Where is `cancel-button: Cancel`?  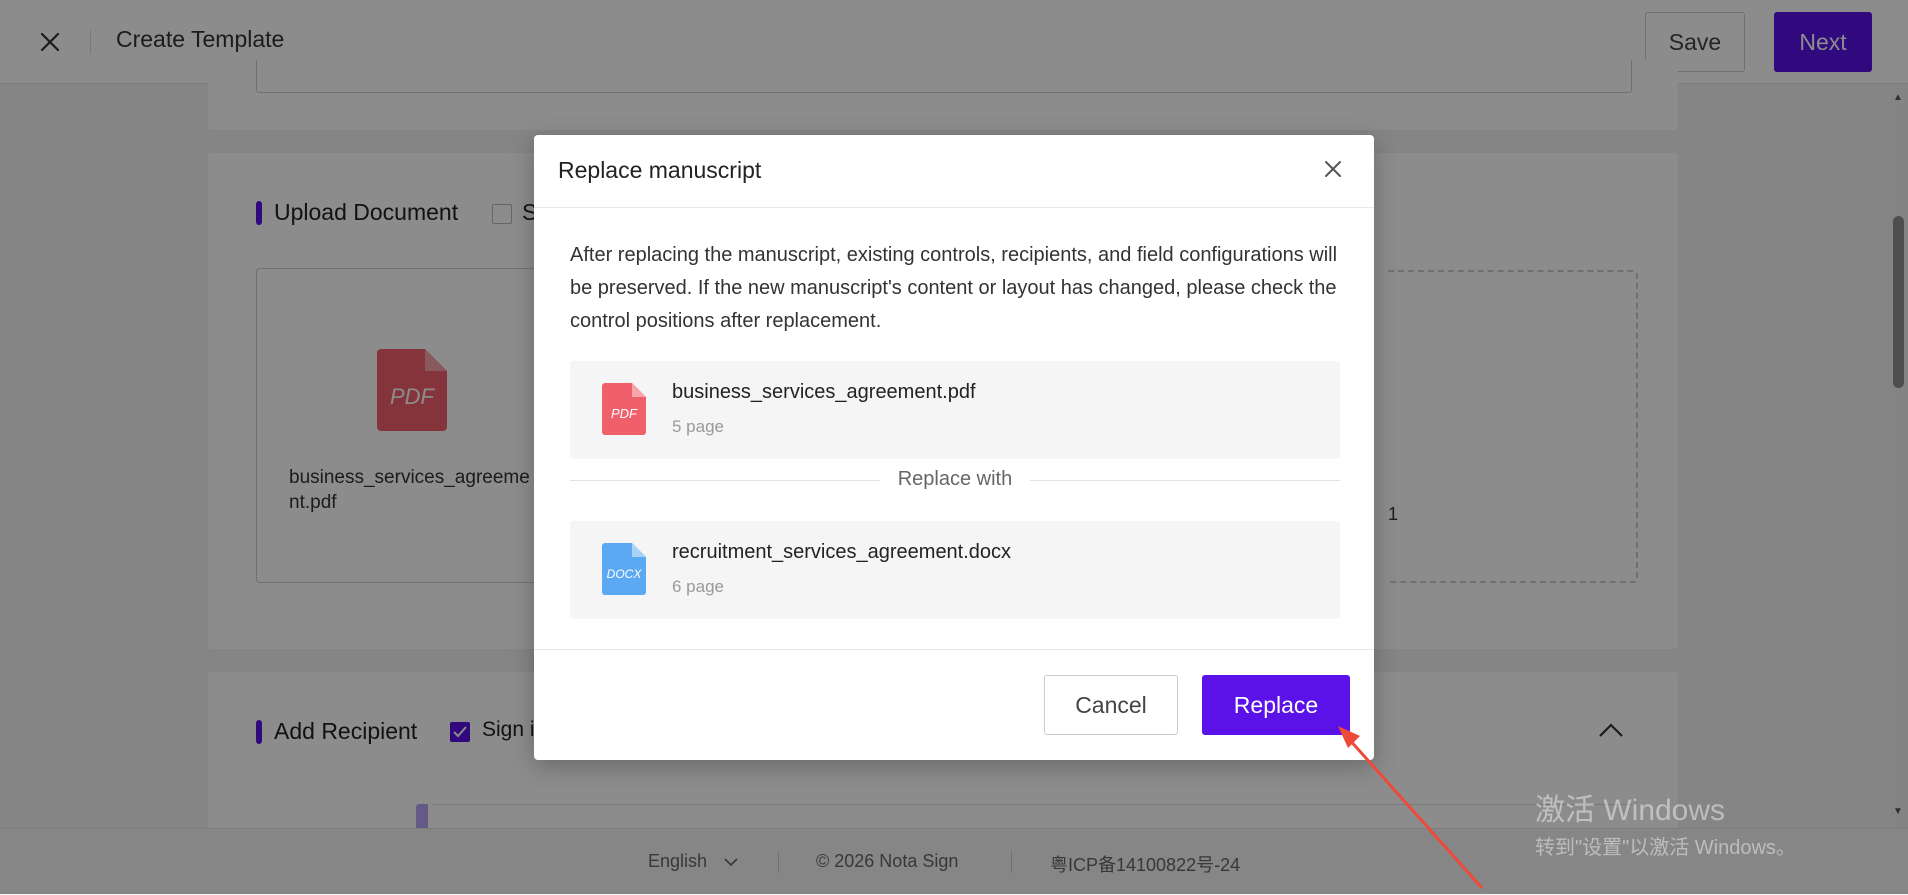
cancel-button: Cancel is located at coordinates (1111, 705).